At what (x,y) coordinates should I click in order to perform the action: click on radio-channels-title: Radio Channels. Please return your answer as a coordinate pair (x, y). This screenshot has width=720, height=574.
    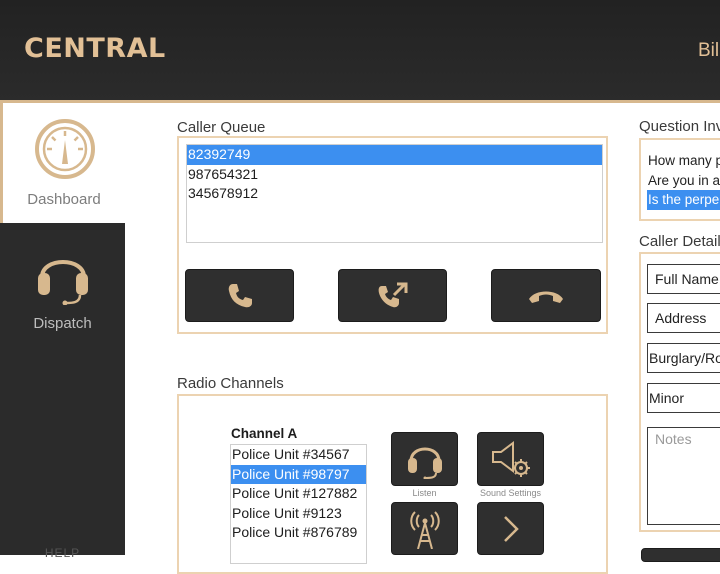
    Looking at the image, I should click on (230, 383).